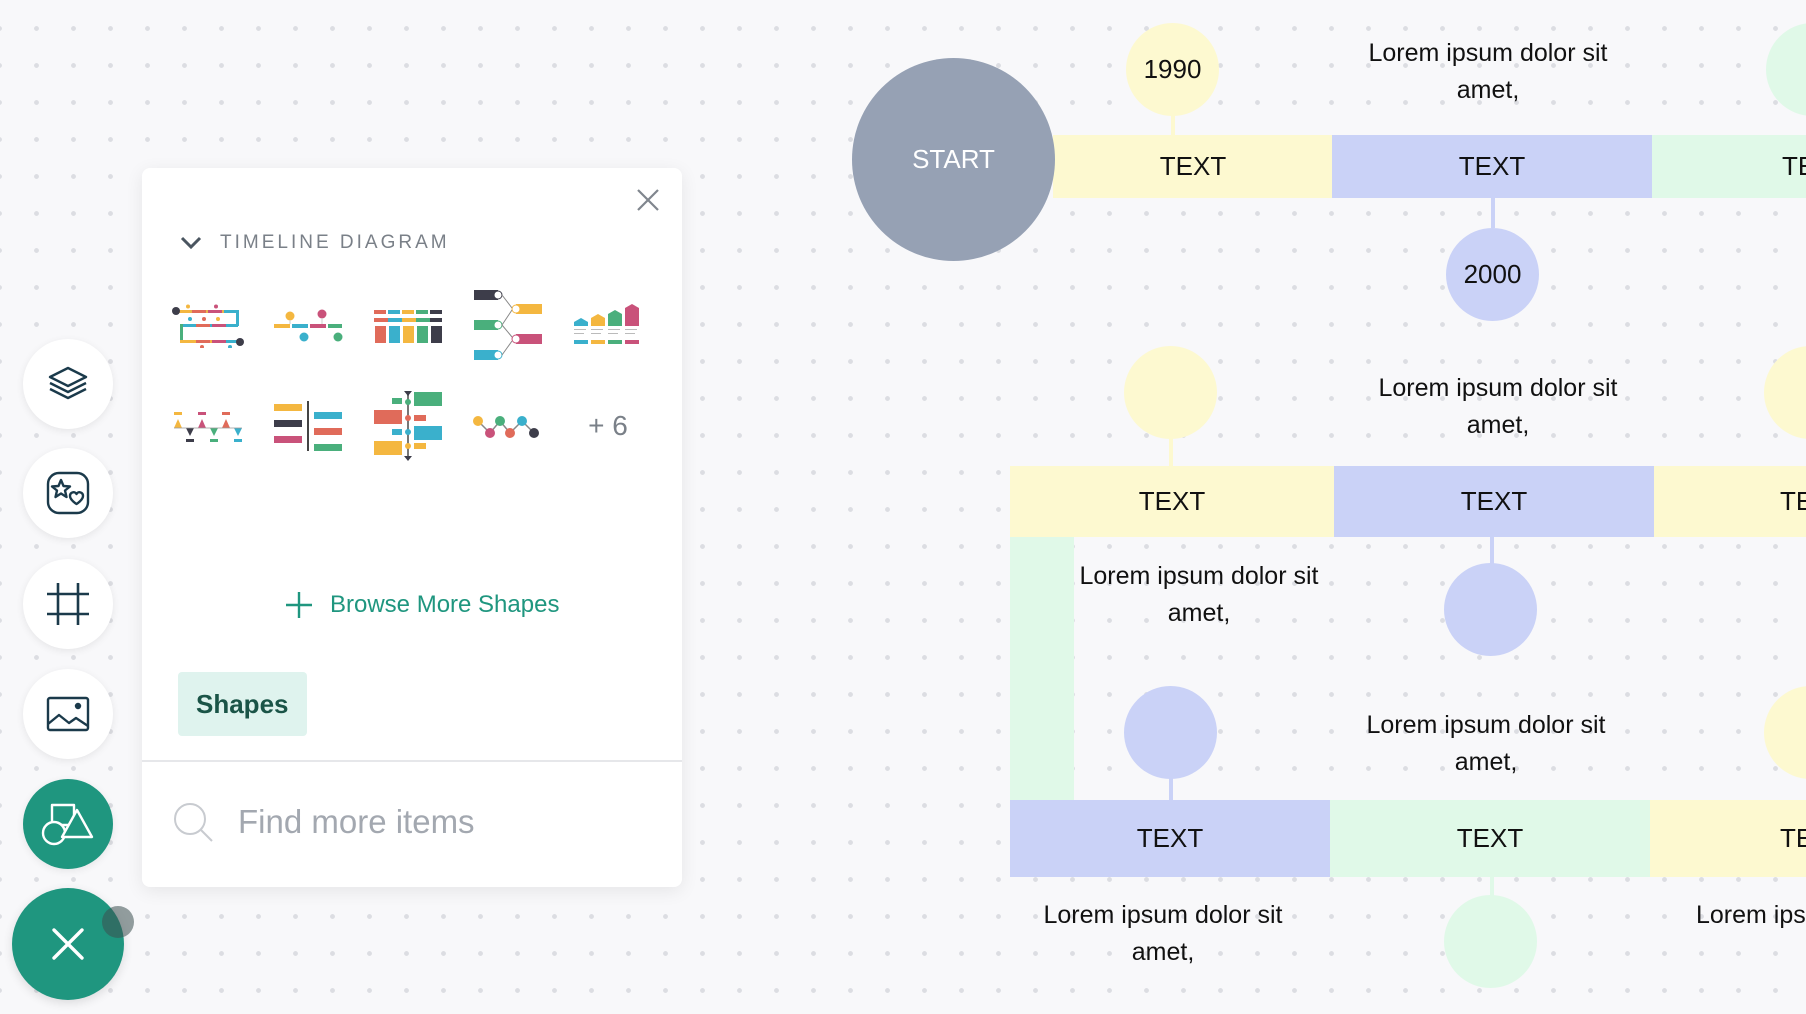  Describe the element at coordinates (335, 242) in the screenshot. I see `section-title: TIMELINE DIAGRAM` at that location.